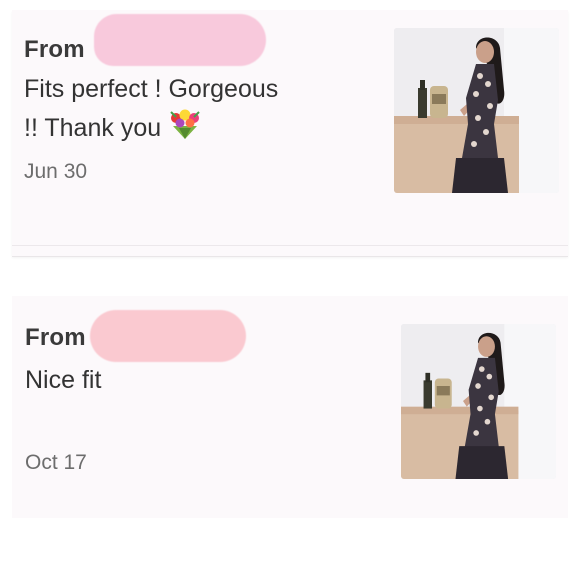 This screenshot has height=580, width=580. What do you see at coordinates (56, 171) in the screenshot?
I see `review-date: Jun 30` at bounding box center [56, 171].